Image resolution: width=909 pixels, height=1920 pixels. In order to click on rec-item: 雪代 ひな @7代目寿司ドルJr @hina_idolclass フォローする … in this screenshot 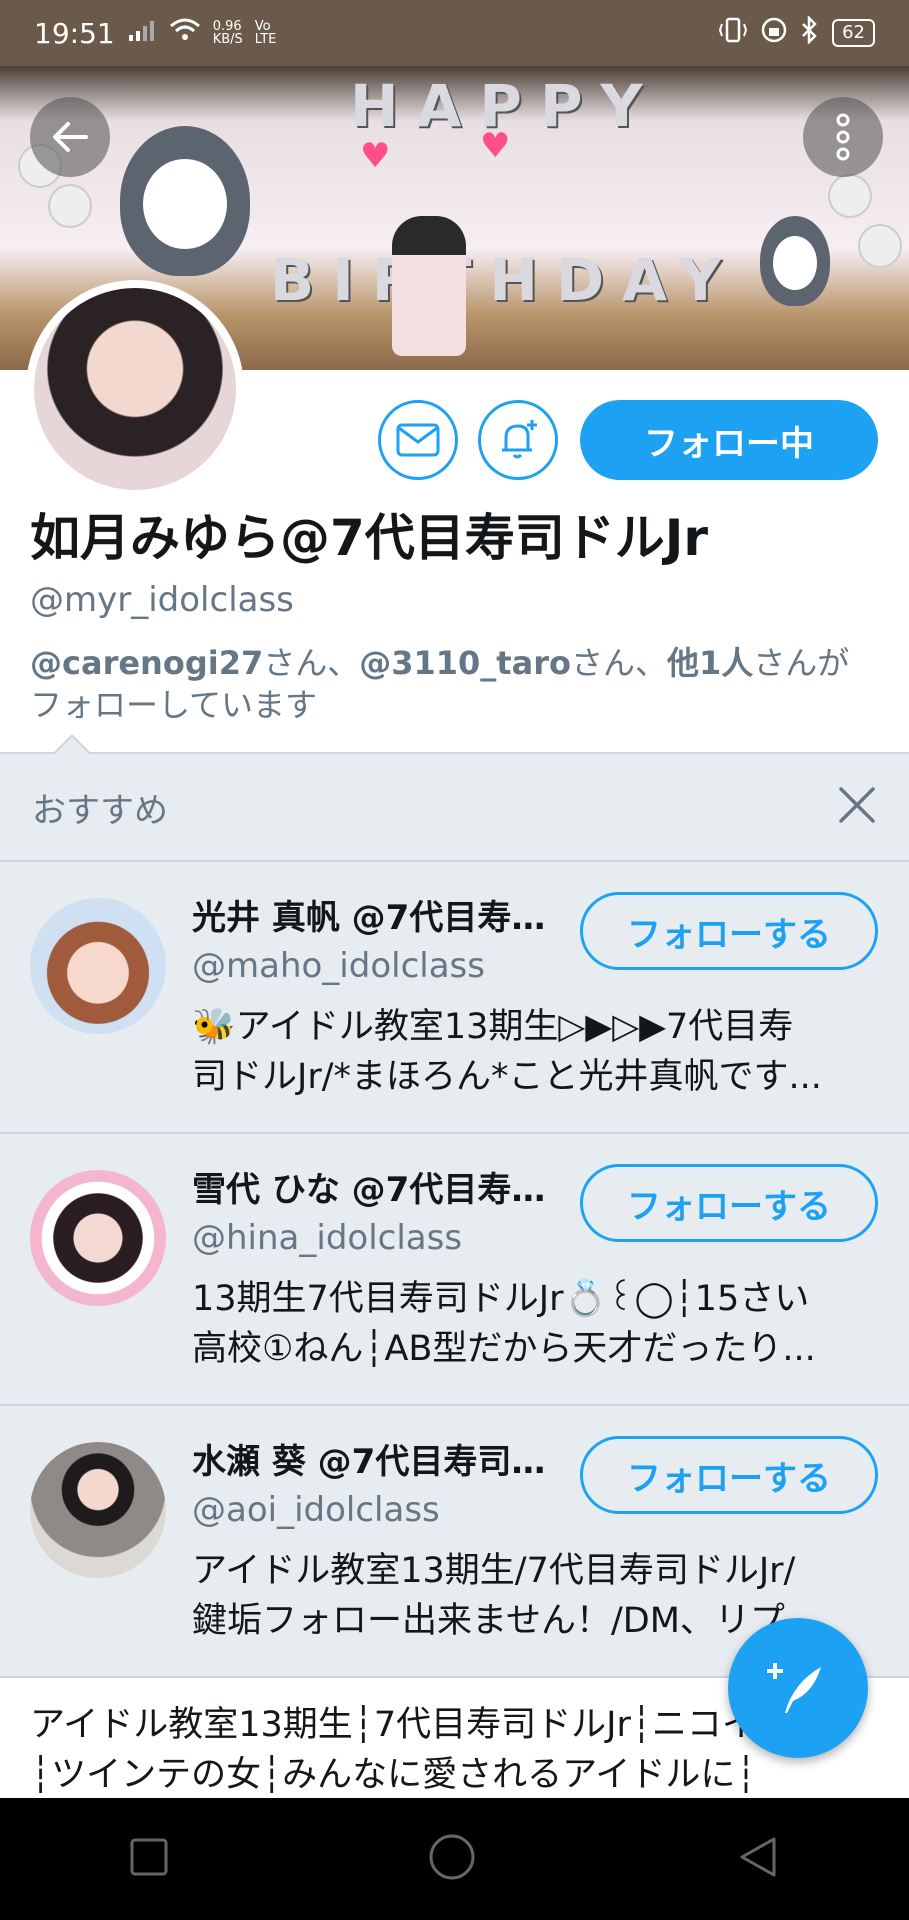, I will do `click(454, 1270)`.